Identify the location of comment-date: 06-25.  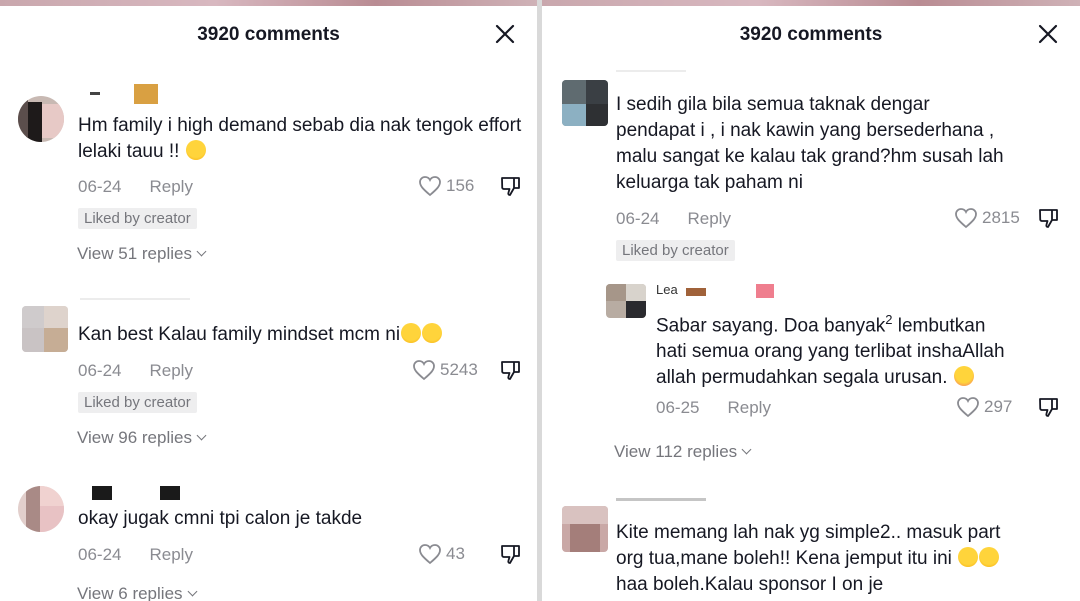
(678, 407).